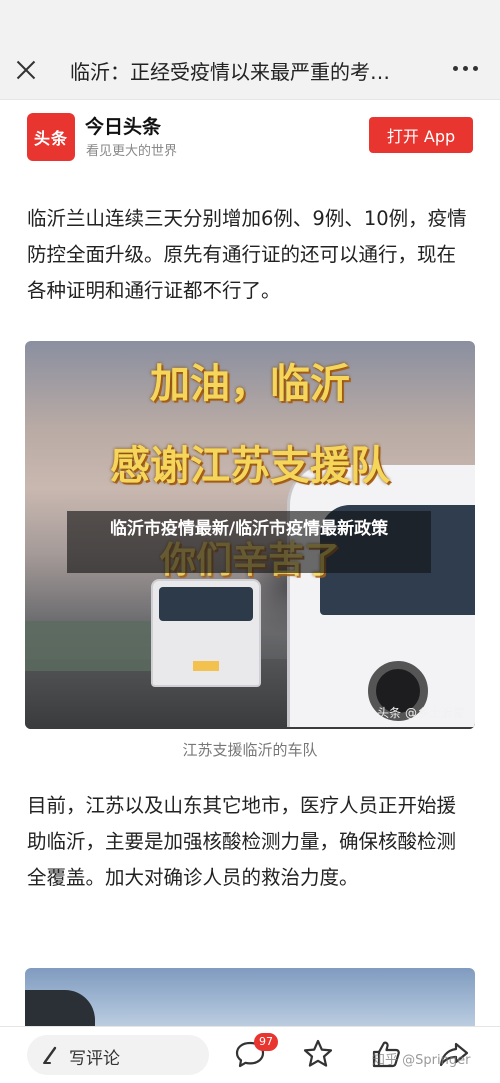 The height and width of the screenshot is (1083, 500). What do you see at coordinates (123, 127) in the screenshot?
I see `app-name: 今日头条` at bounding box center [123, 127].